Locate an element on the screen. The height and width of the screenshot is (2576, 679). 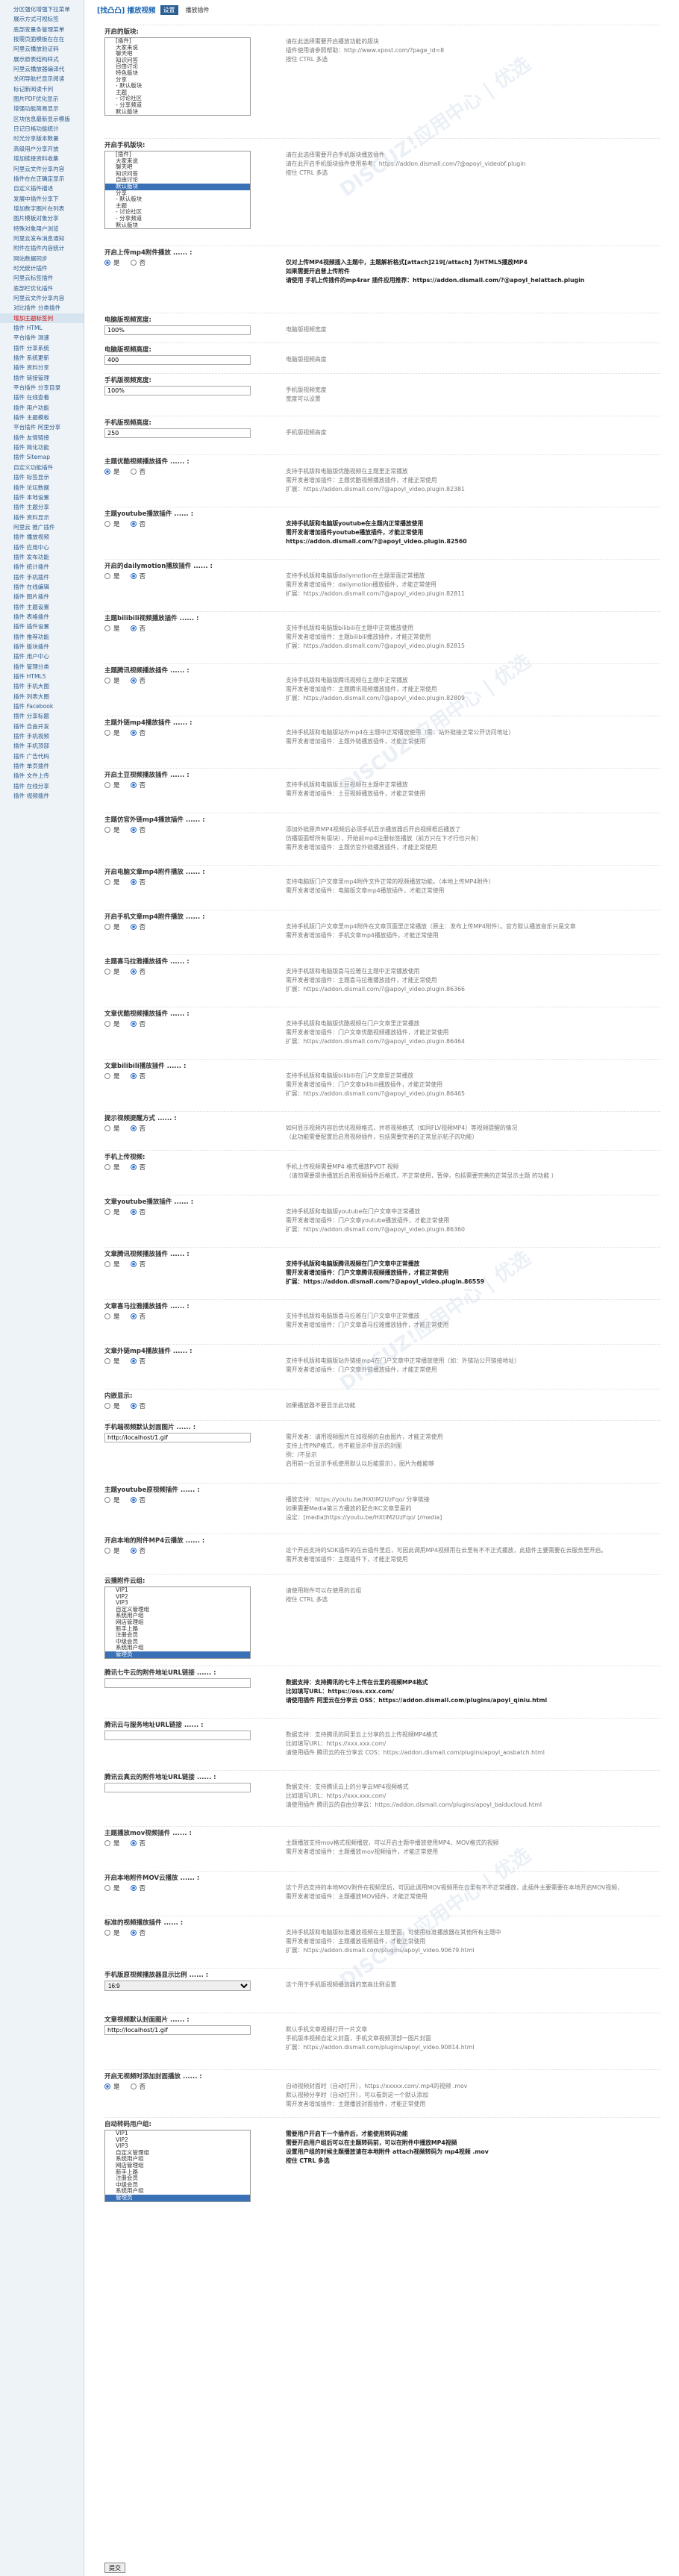
sidebar-item: 插件 链接管理 is located at coordinates (42, 378).